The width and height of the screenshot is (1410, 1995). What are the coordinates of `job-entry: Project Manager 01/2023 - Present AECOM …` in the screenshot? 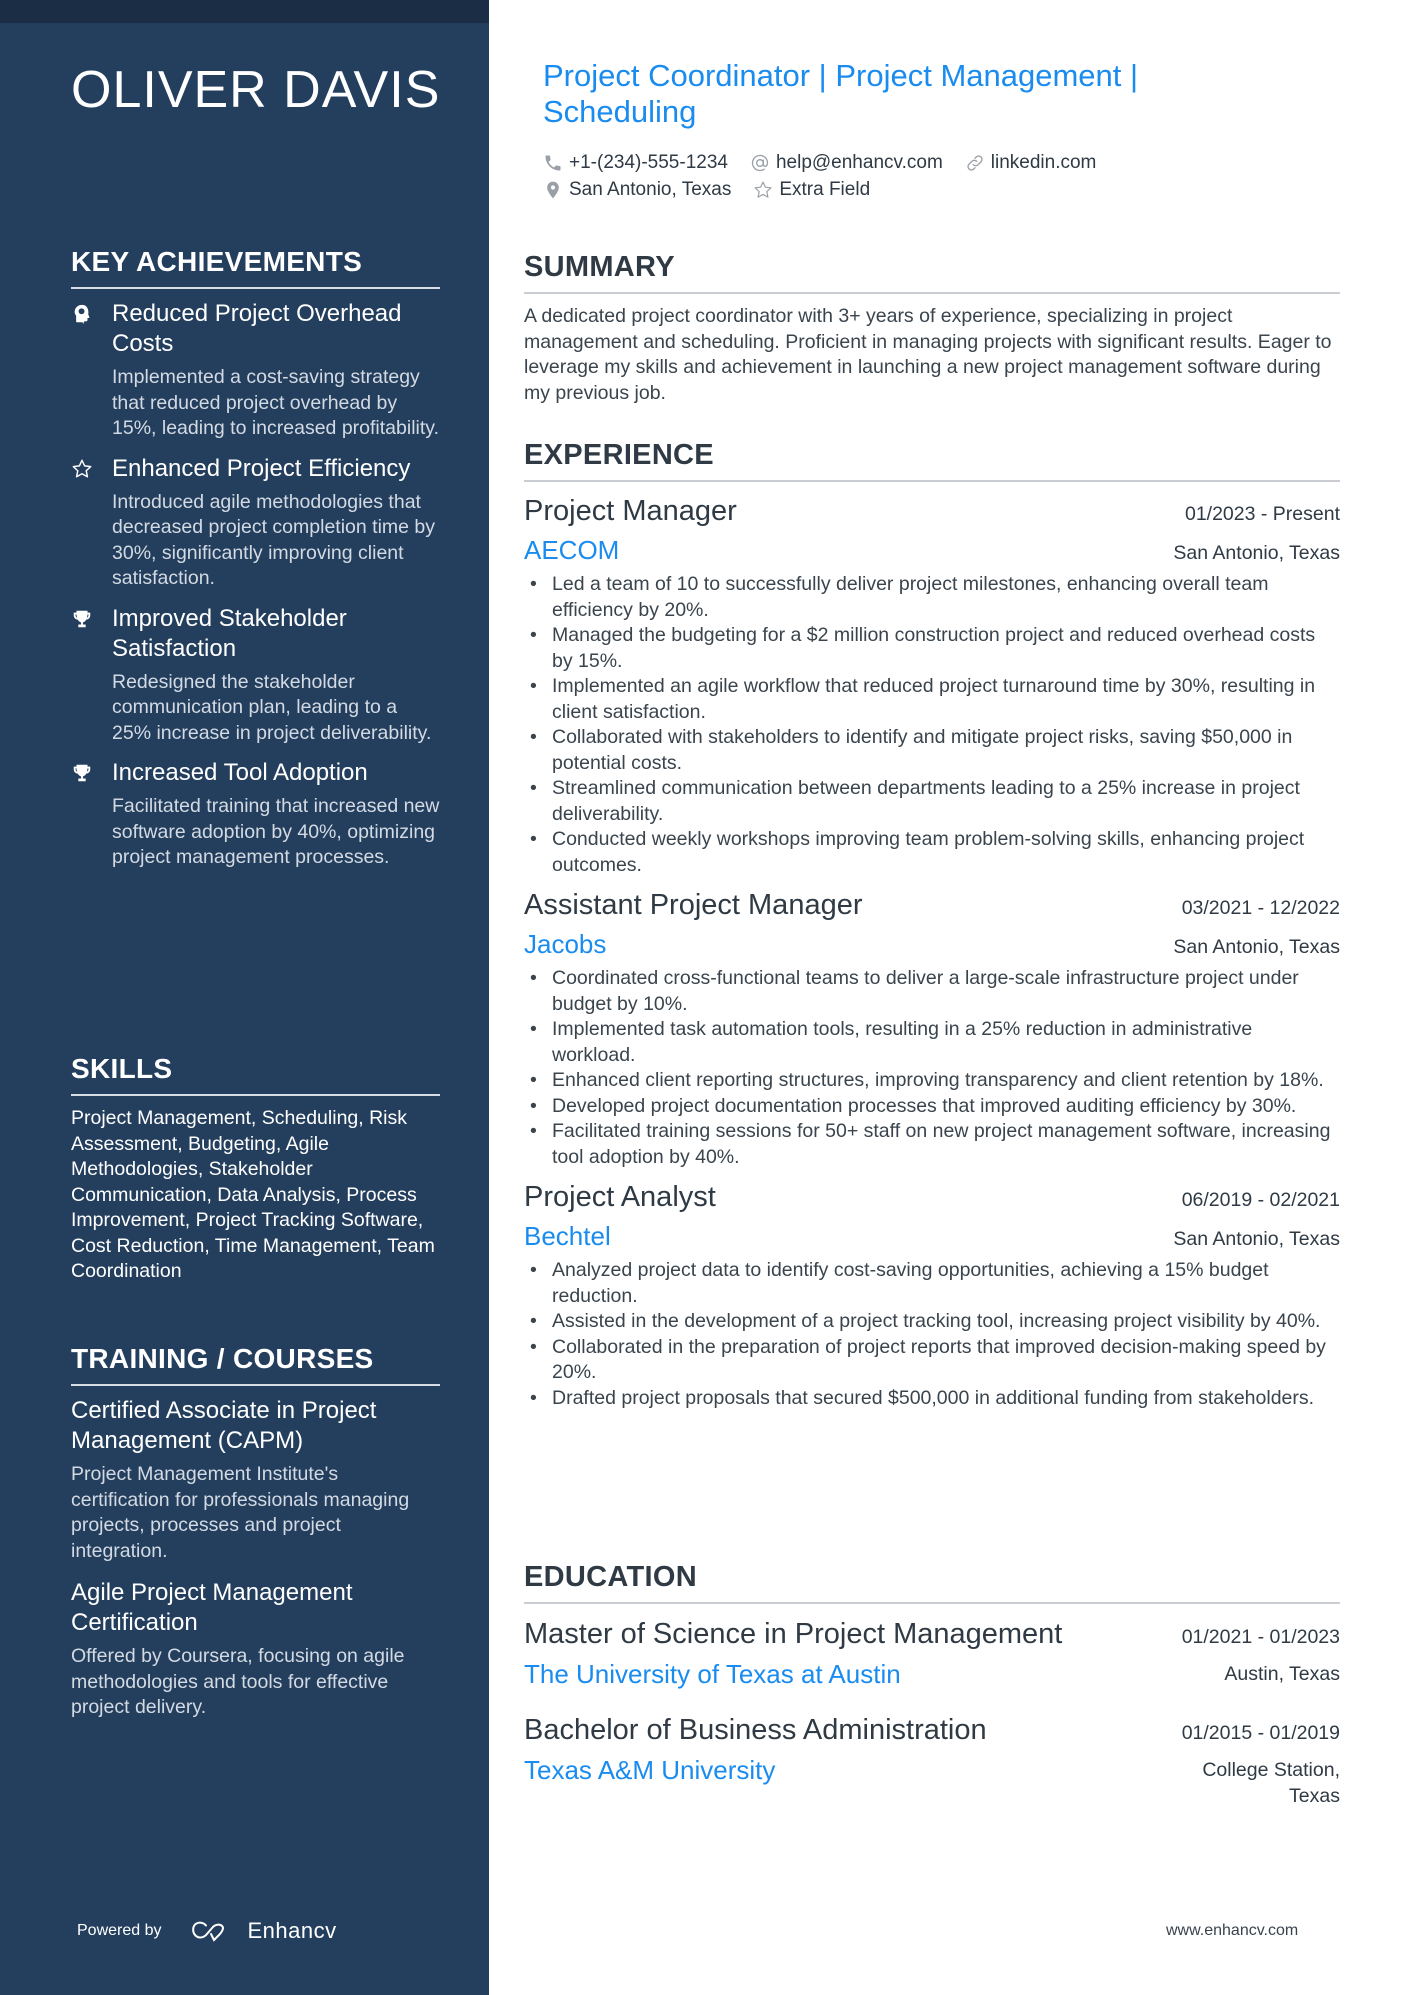 It's located at (932, 685).